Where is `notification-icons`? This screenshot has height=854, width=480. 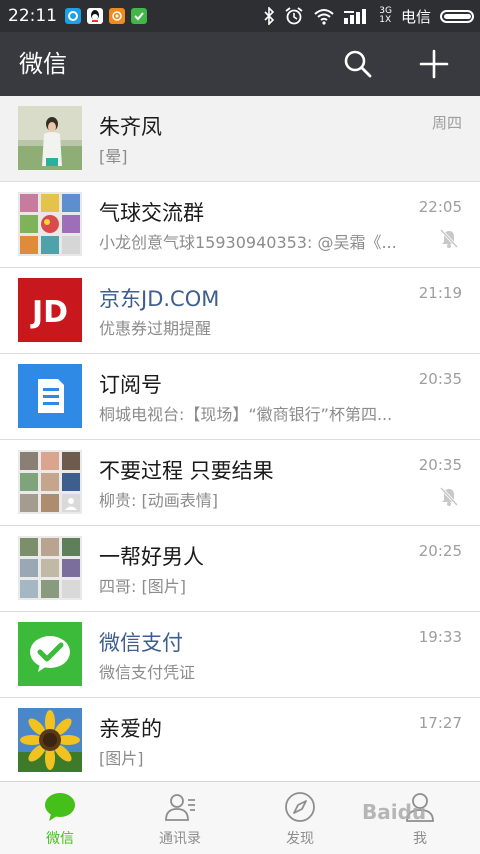 notification-icons is located at coordinates (106, 16).